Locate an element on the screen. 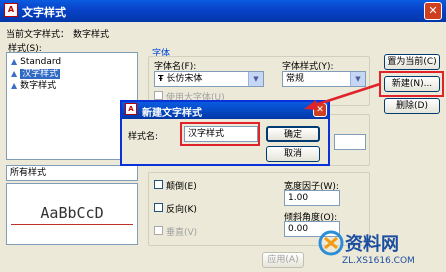 Image resolution: width=446 pixels, height=272 pixels. preview-text: AaBbCcD is located at coordinates (72, 213).